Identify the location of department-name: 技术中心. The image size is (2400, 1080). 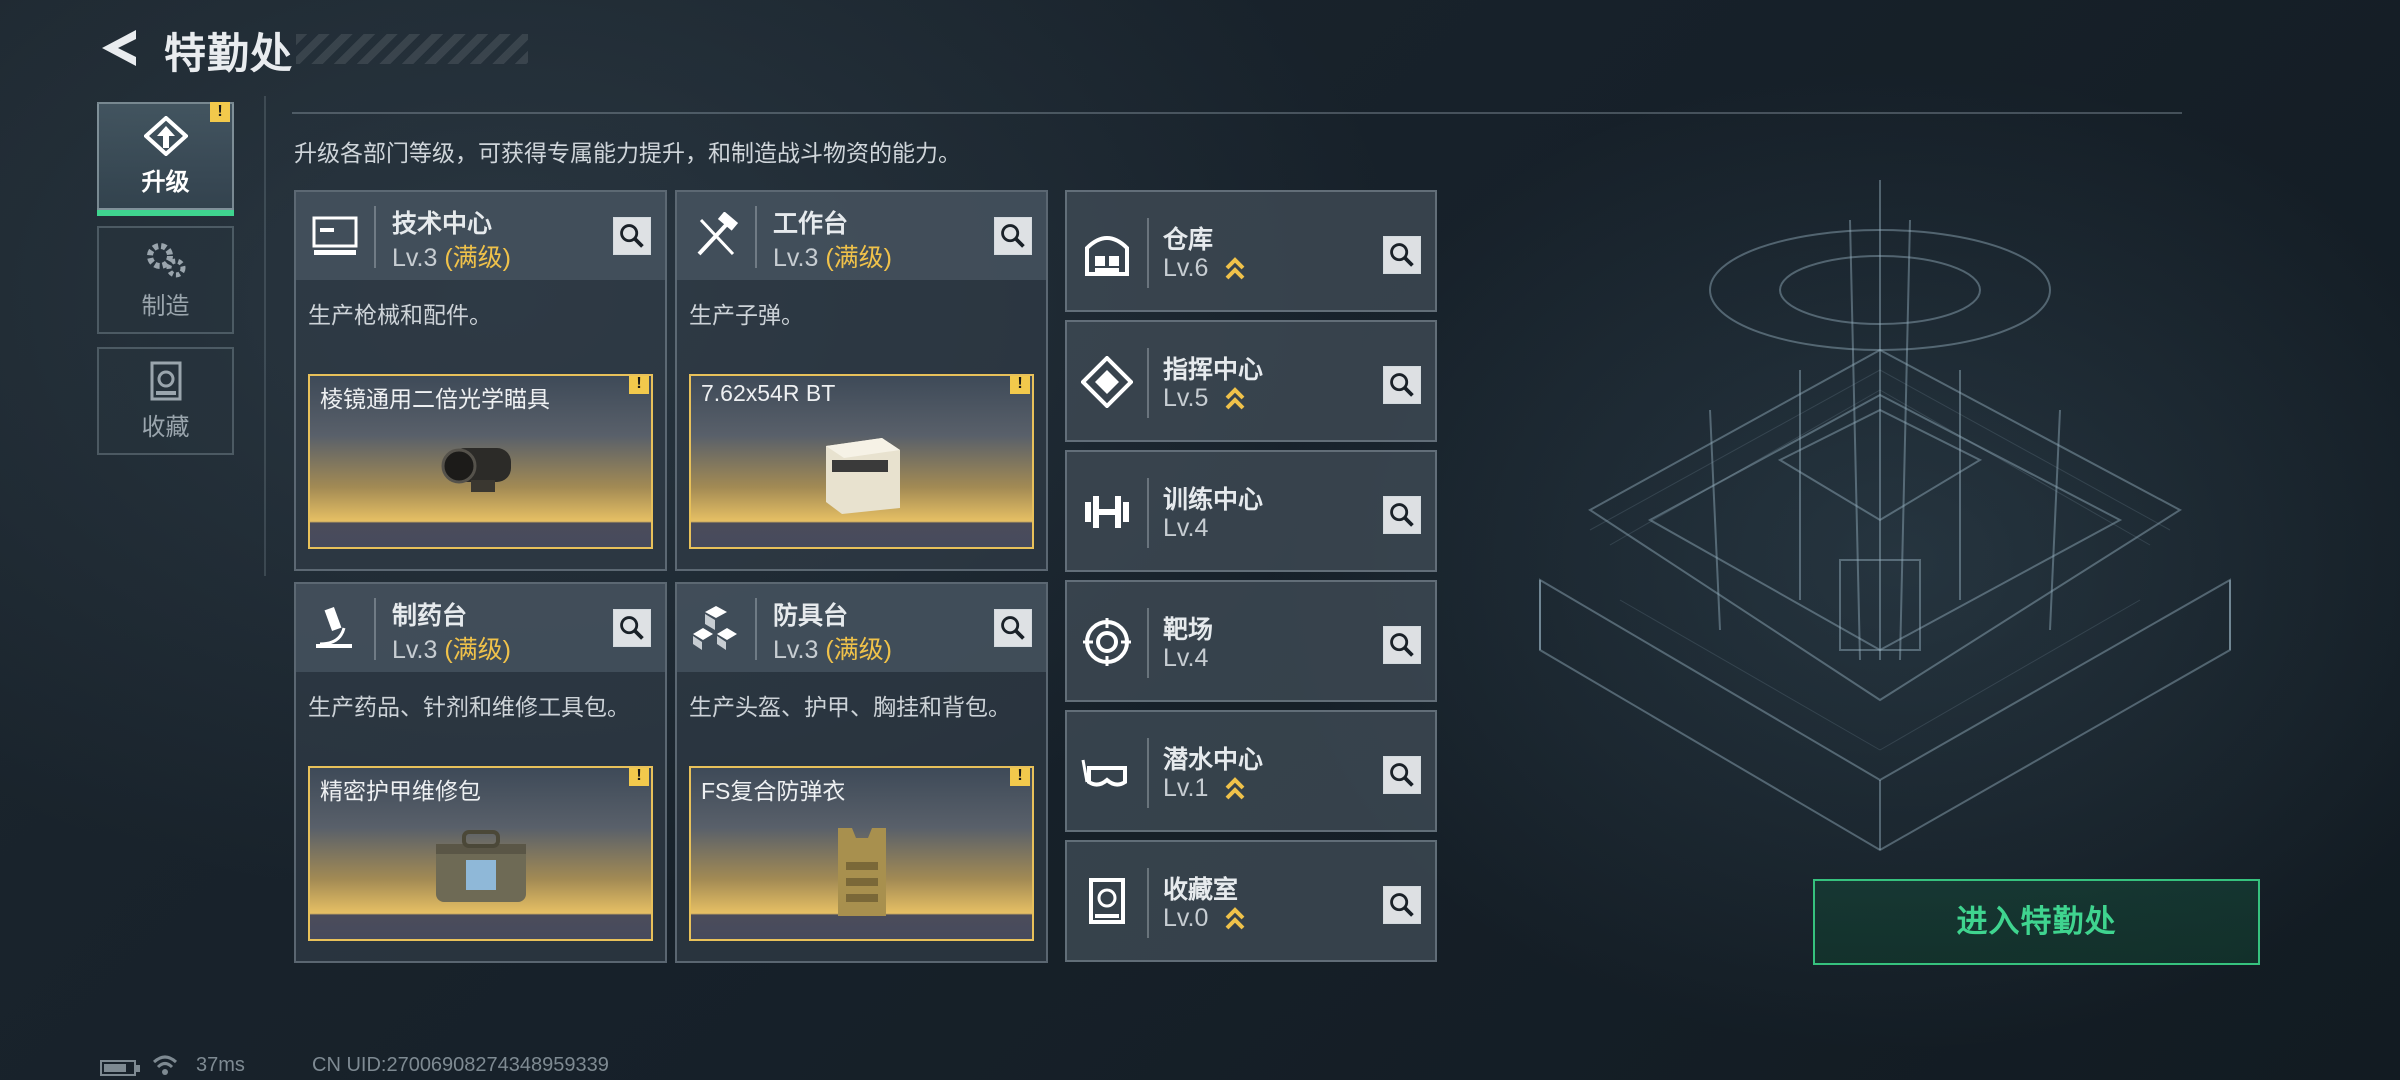
(442, 224).